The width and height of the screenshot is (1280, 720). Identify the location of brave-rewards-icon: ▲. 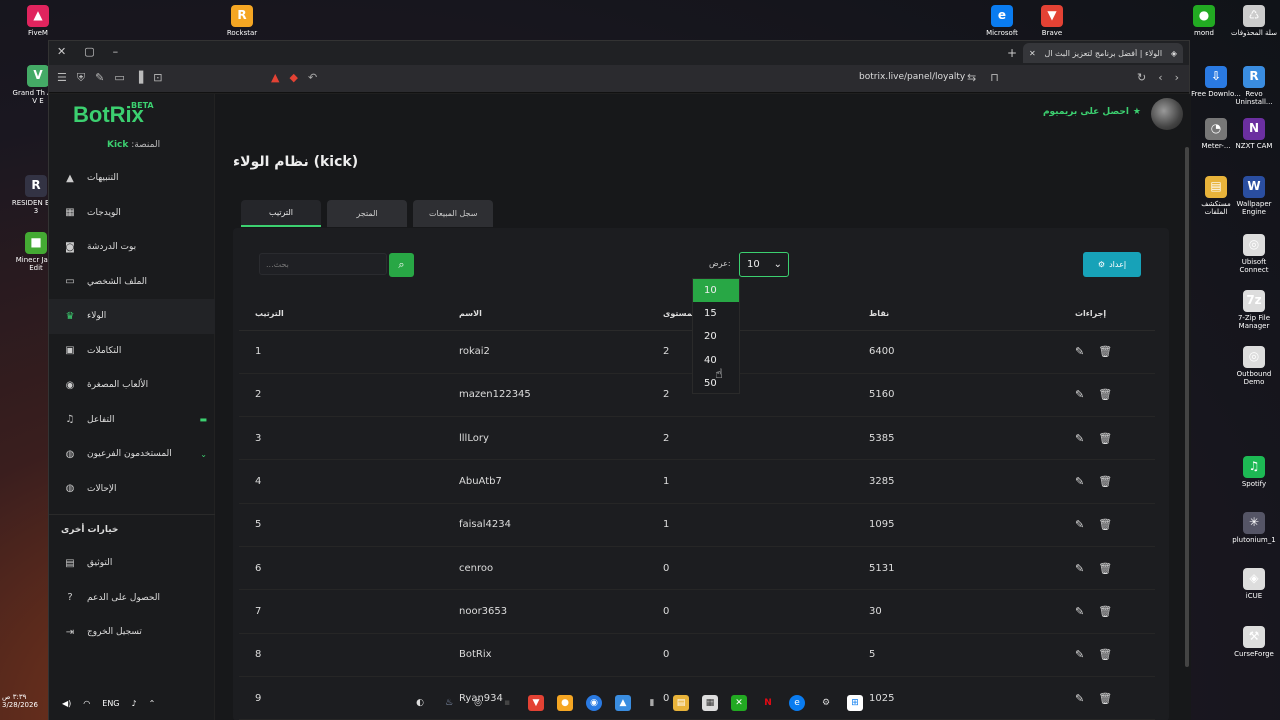
(275, 77).